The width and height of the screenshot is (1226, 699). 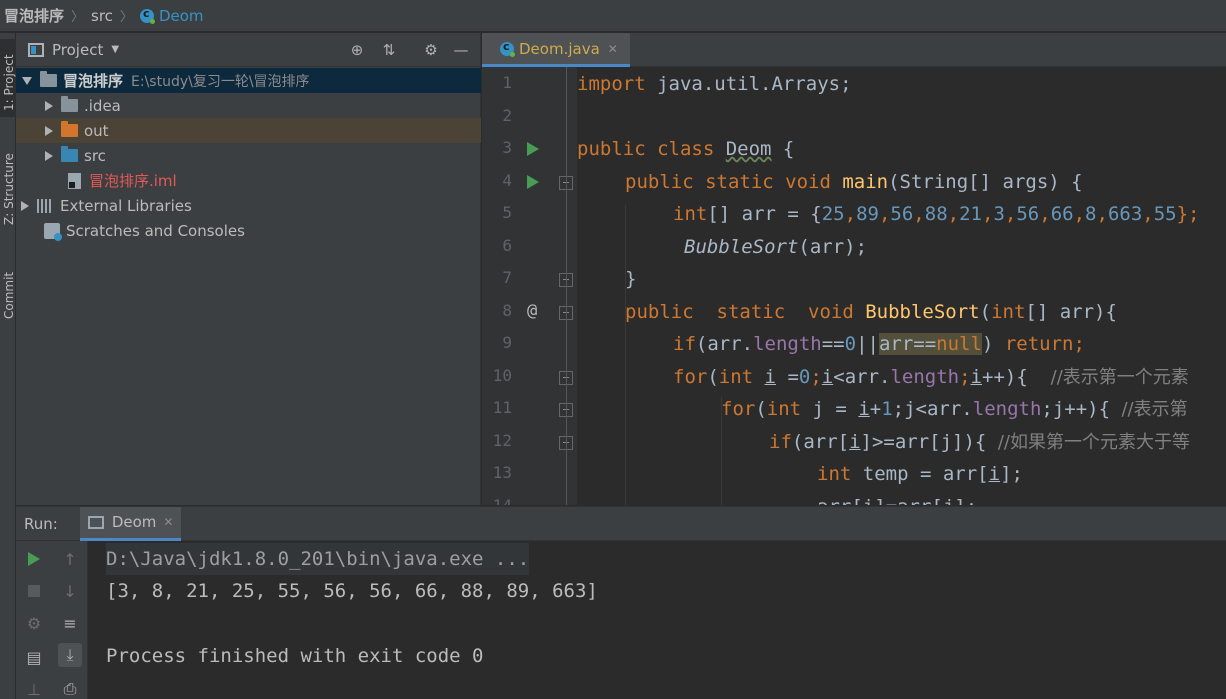 I want to click on layout-button: ▤, so click(x=34, y=657).